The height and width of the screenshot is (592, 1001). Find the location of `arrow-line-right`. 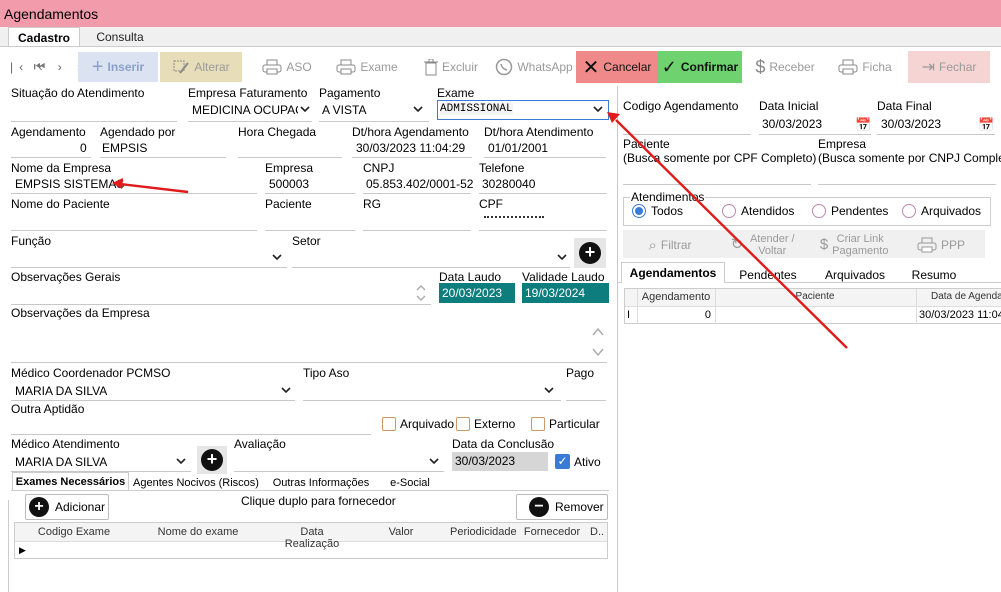

arrow-line-right is located at coordinates (731, 234).